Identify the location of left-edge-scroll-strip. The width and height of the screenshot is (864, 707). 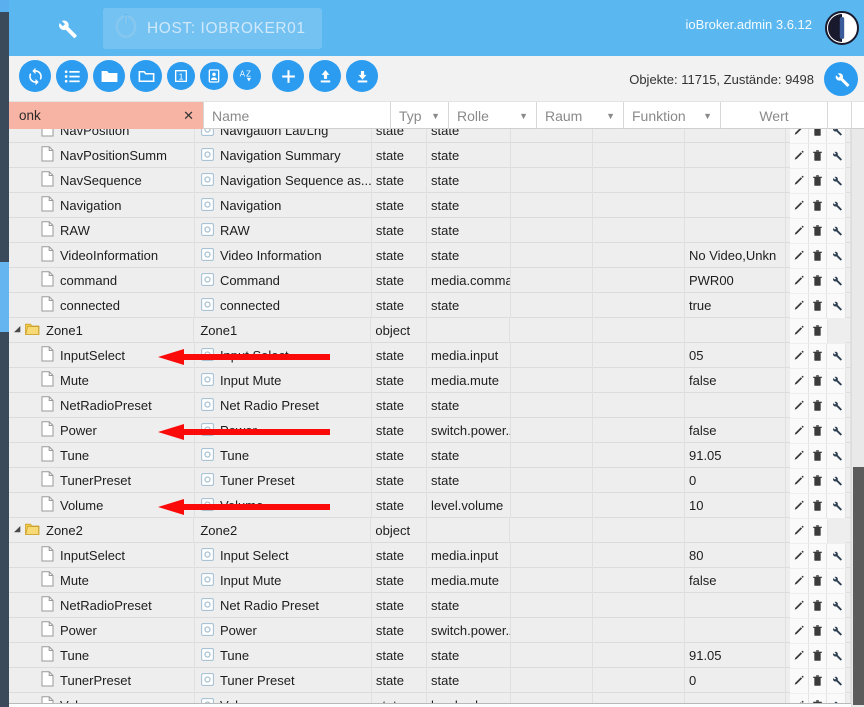
(4, 353).